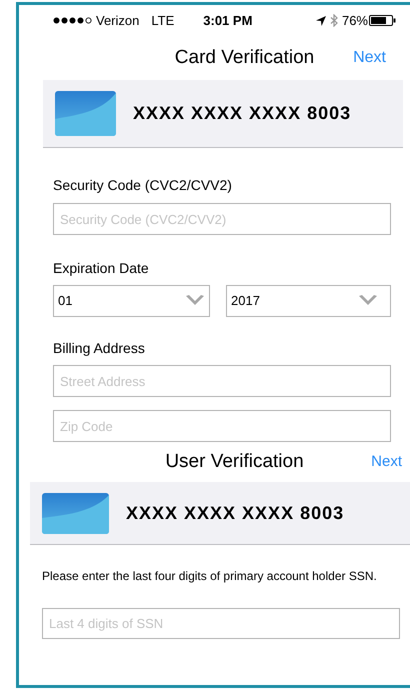 This screenshot has width=410, height=689. Describe the element at coordinates (162, 21) in the screenshot. I see `network-type: LTE` at that location.